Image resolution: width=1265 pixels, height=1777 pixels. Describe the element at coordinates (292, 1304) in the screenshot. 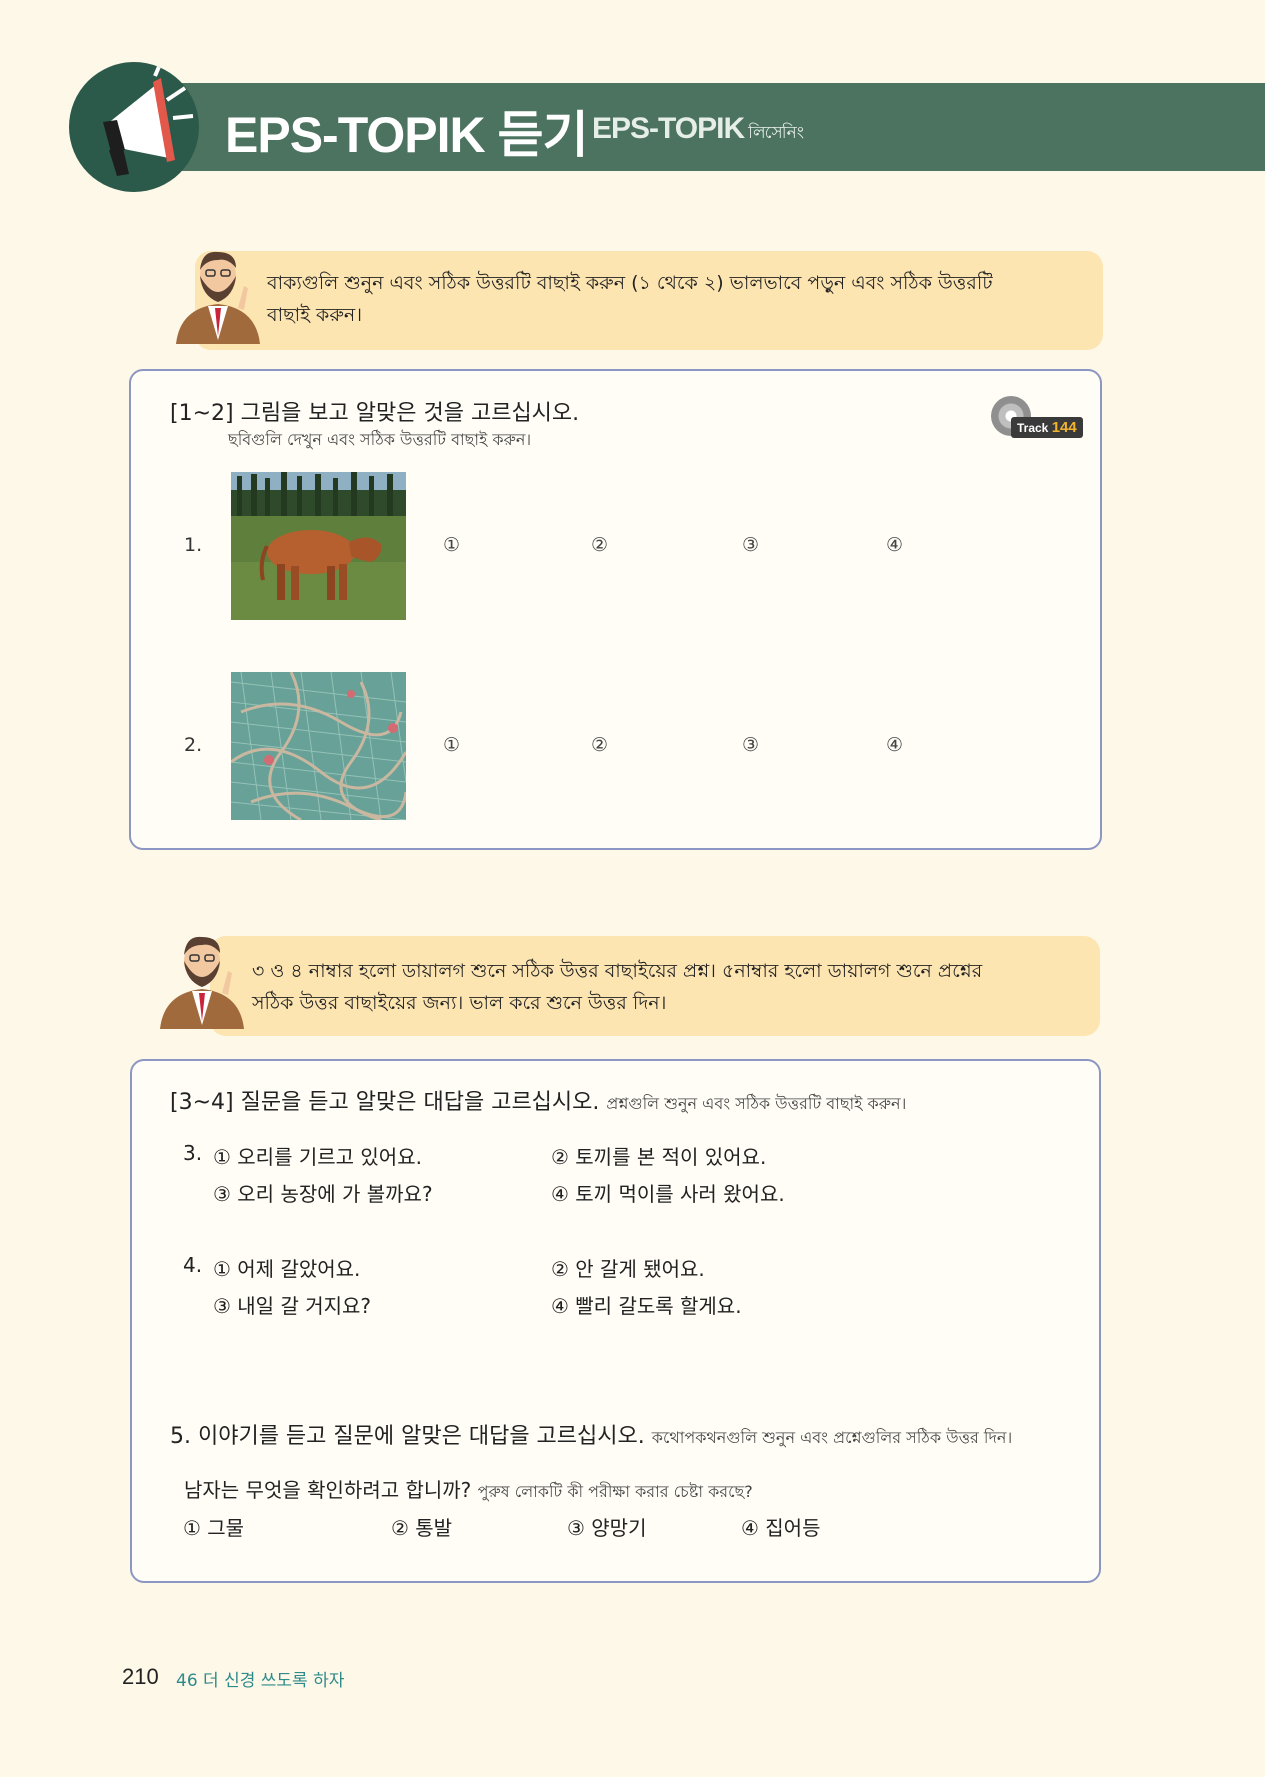

I see `q4-option-3: ③ 내일 갈 거지요?` at that location.